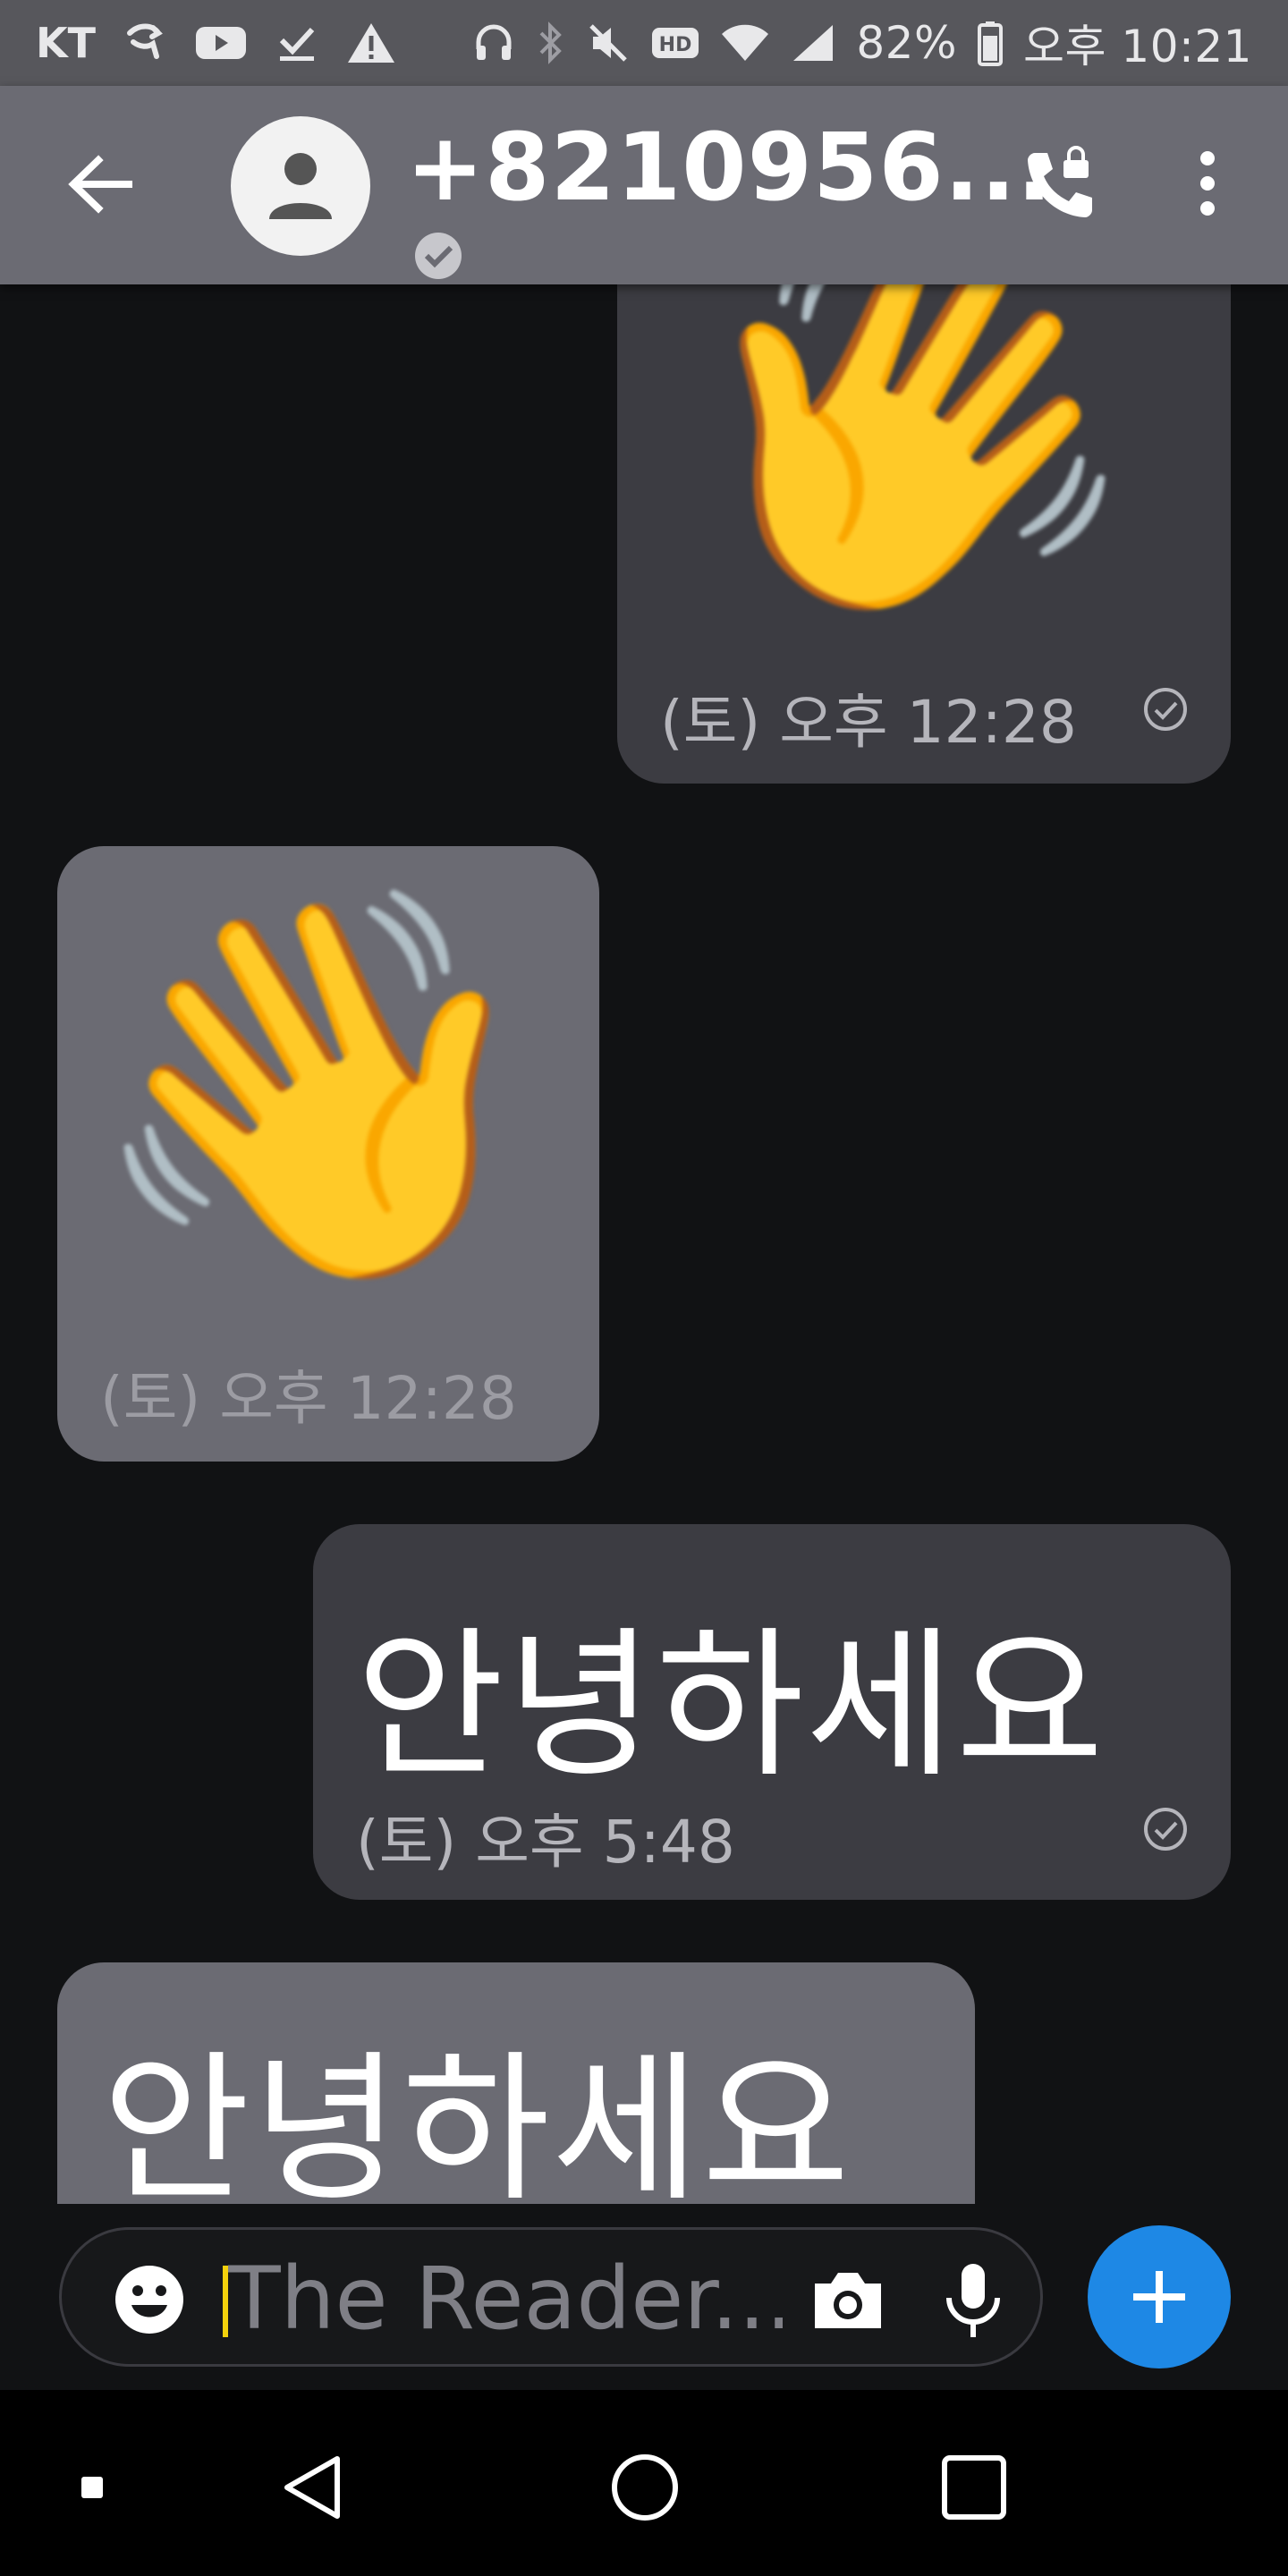 This screenshot has height=2576, width=1288. What do you see at coordinates (545, 1842) in the screenshot?
I see `message-timestamp: (토) 오후 5:48` at bounding box center [545, 1842].